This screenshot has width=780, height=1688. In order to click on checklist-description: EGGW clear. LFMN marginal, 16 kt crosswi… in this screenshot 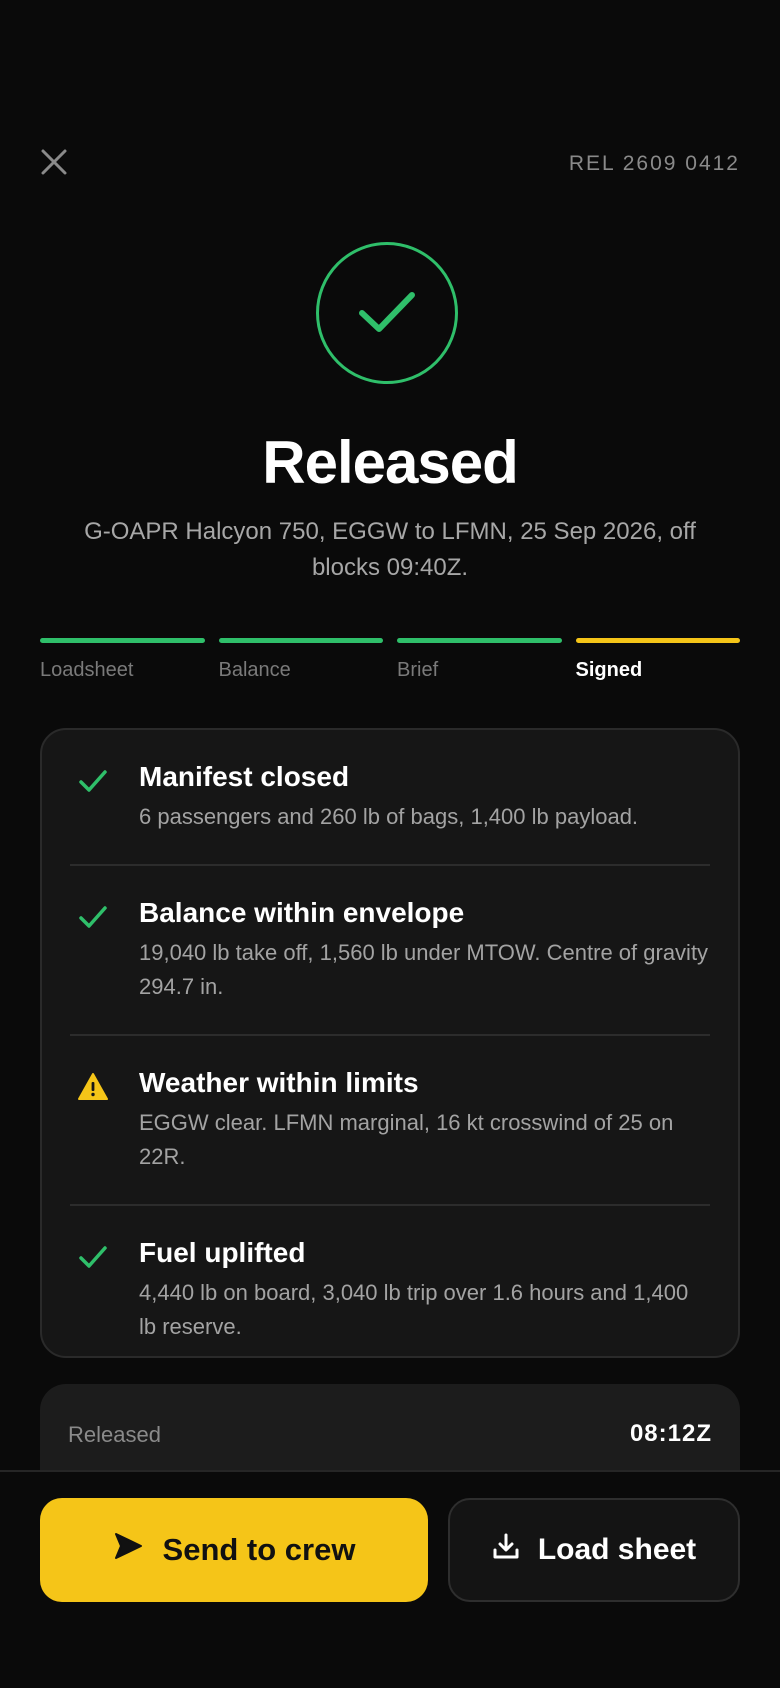, I will do `click(406, 1139)`.